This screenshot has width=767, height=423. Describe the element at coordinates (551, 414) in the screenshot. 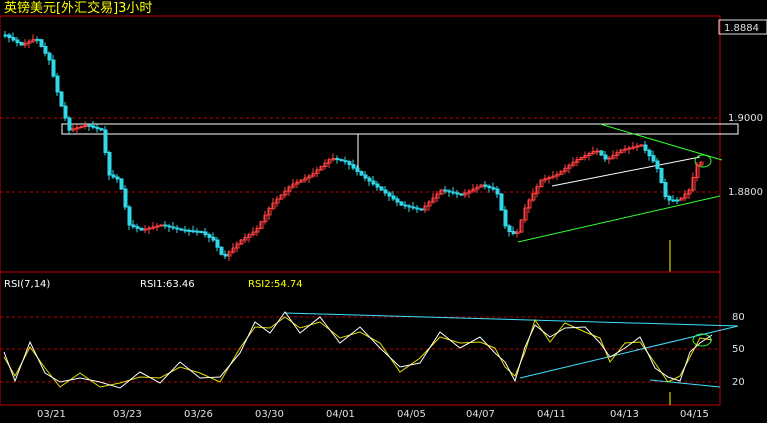

I see `date-label: 04/11` at that location.